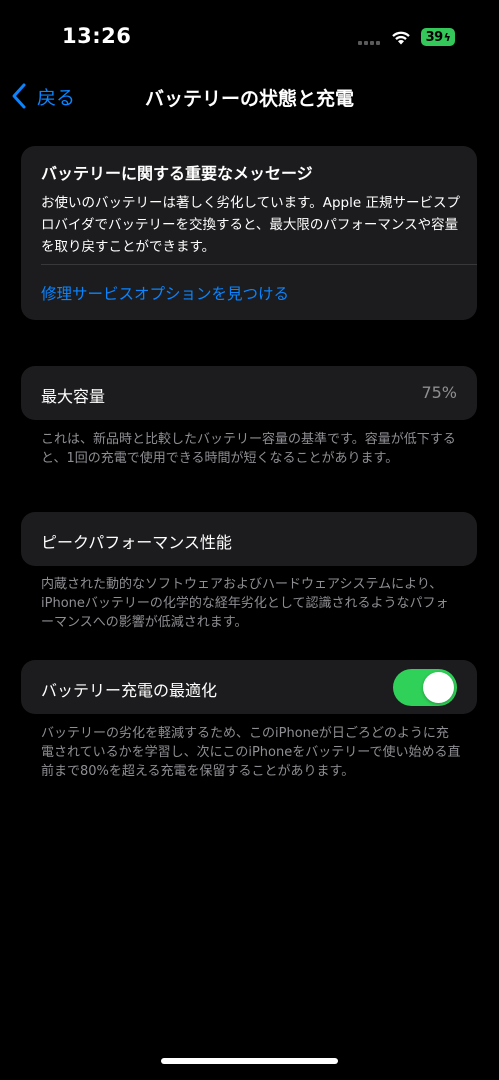 The height and width of the screenshot is (1080, 499). I want to click on optimized-charging-label: バッテリー充電の最適化, so click(129, 690).